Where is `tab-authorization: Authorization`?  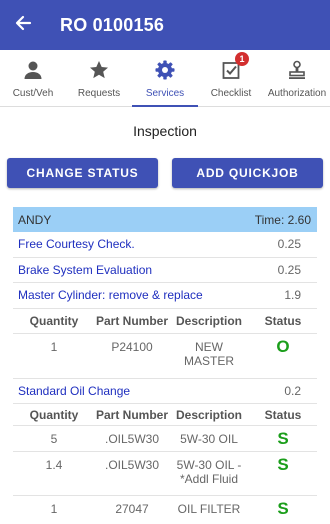 tab-authorization: Authorization is located at coordinates (297, 78).